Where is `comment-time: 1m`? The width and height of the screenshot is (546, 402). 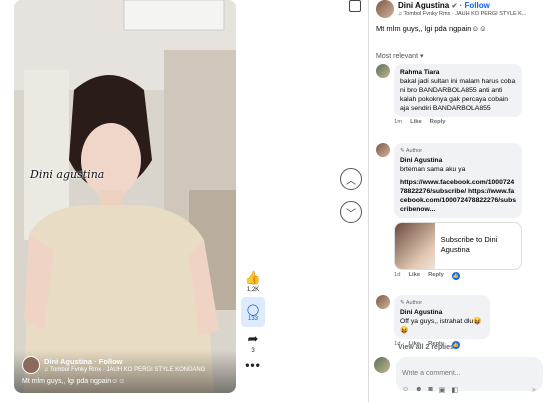 comment-time: 1m is located at coordinates (398, 122).